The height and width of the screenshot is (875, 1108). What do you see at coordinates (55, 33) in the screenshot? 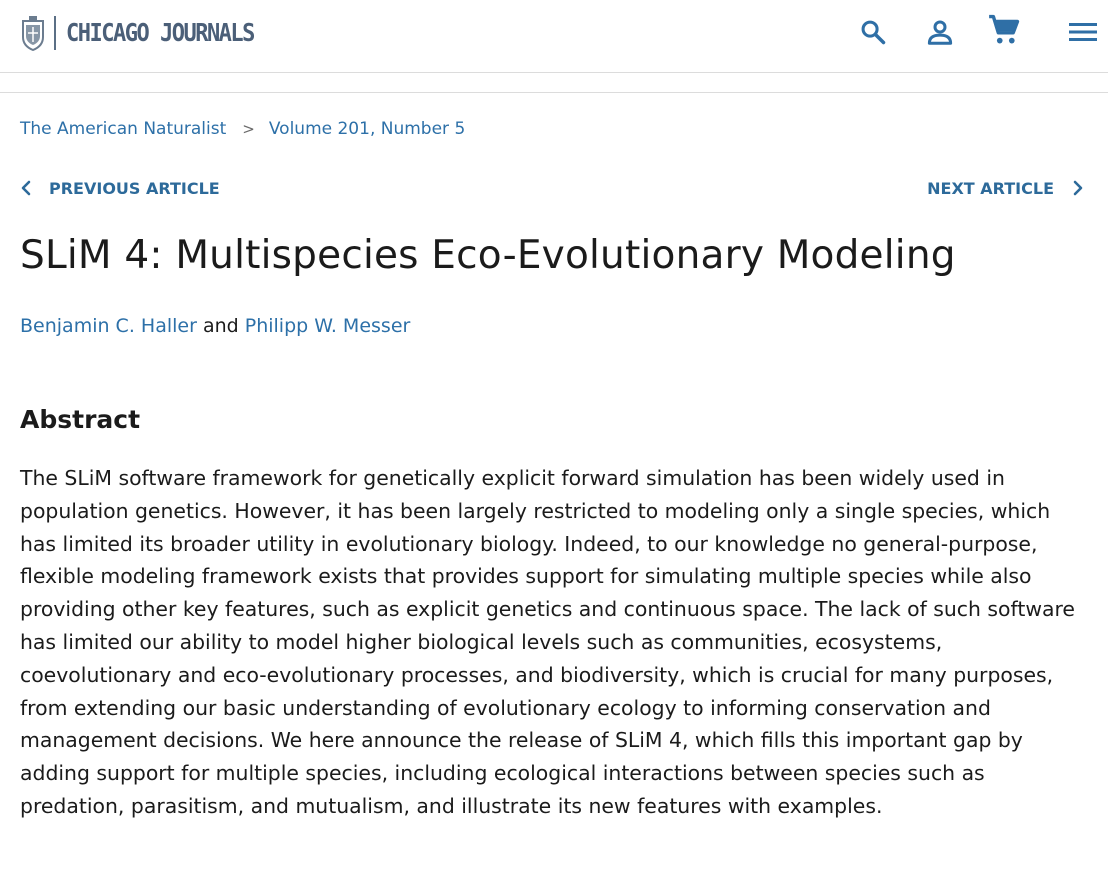
I see `logo-divider` at bounding box center [55, 33].